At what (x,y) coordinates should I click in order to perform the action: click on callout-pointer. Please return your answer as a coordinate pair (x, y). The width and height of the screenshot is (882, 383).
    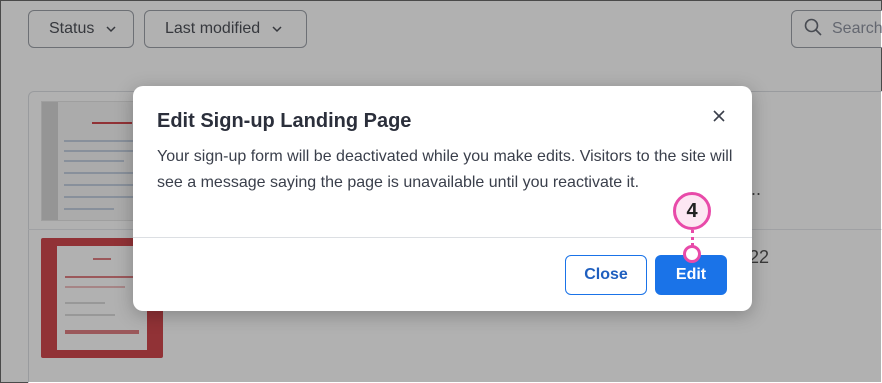
    Looking at the image, I should click on (692, 254).